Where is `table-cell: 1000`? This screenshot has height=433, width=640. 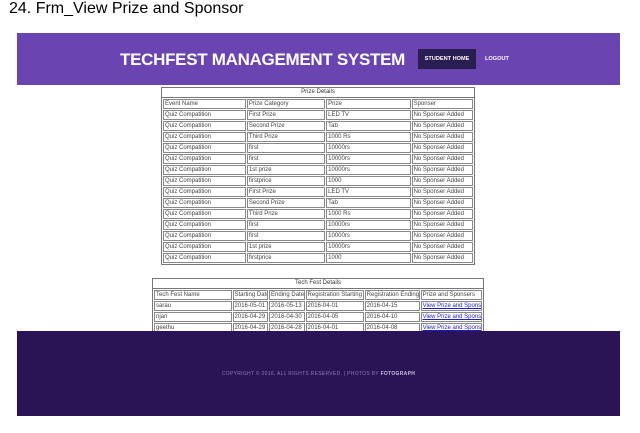
table-cell: 1000 is located at coordinates (368, 181).